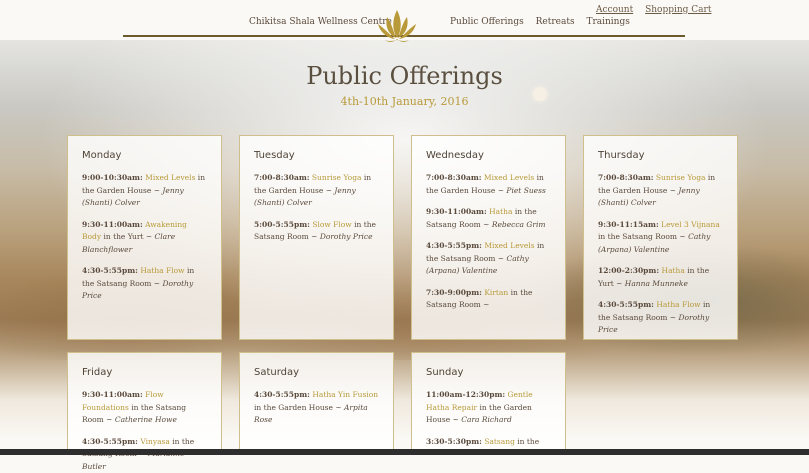 This screenshot has width=809, height=473. I want to click on class-link: Satsang, so click(499, 441).